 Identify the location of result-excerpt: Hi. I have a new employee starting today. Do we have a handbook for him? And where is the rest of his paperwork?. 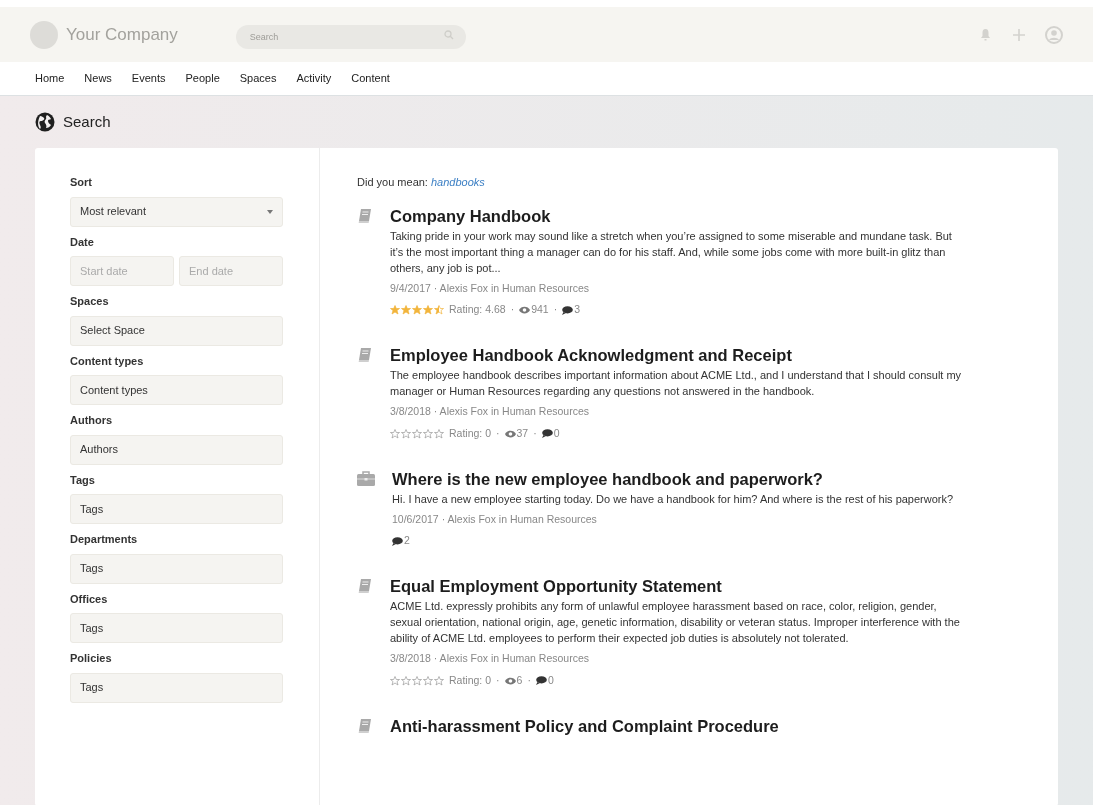
(673, 499).